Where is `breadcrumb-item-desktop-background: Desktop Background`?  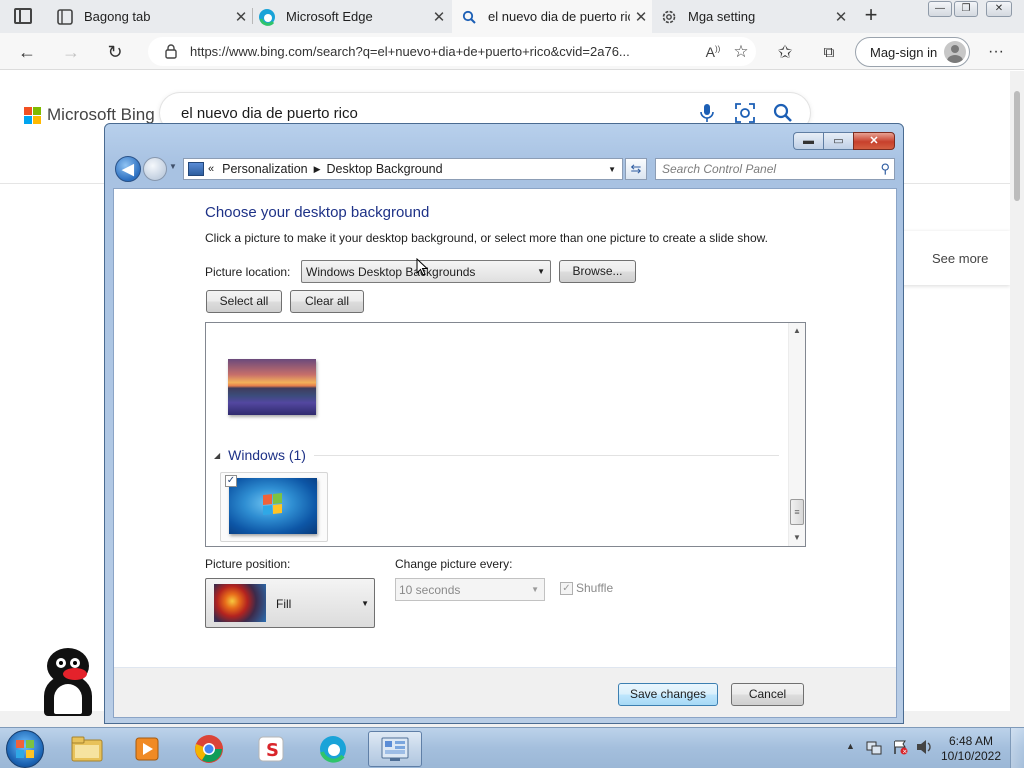
breadcrumb-item-desktop-background: Desktop Background is located at coordinates (385, 169).